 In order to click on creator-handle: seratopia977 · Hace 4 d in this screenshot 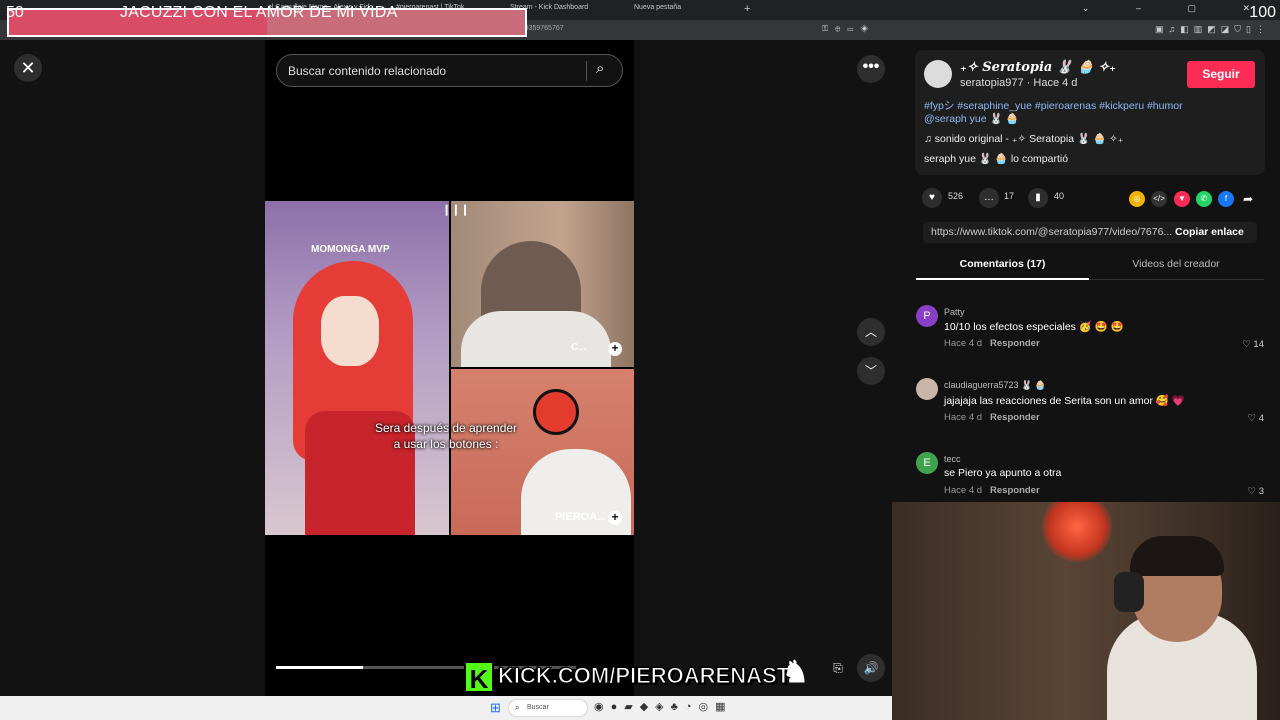, I will do `click(1018, 83)`.